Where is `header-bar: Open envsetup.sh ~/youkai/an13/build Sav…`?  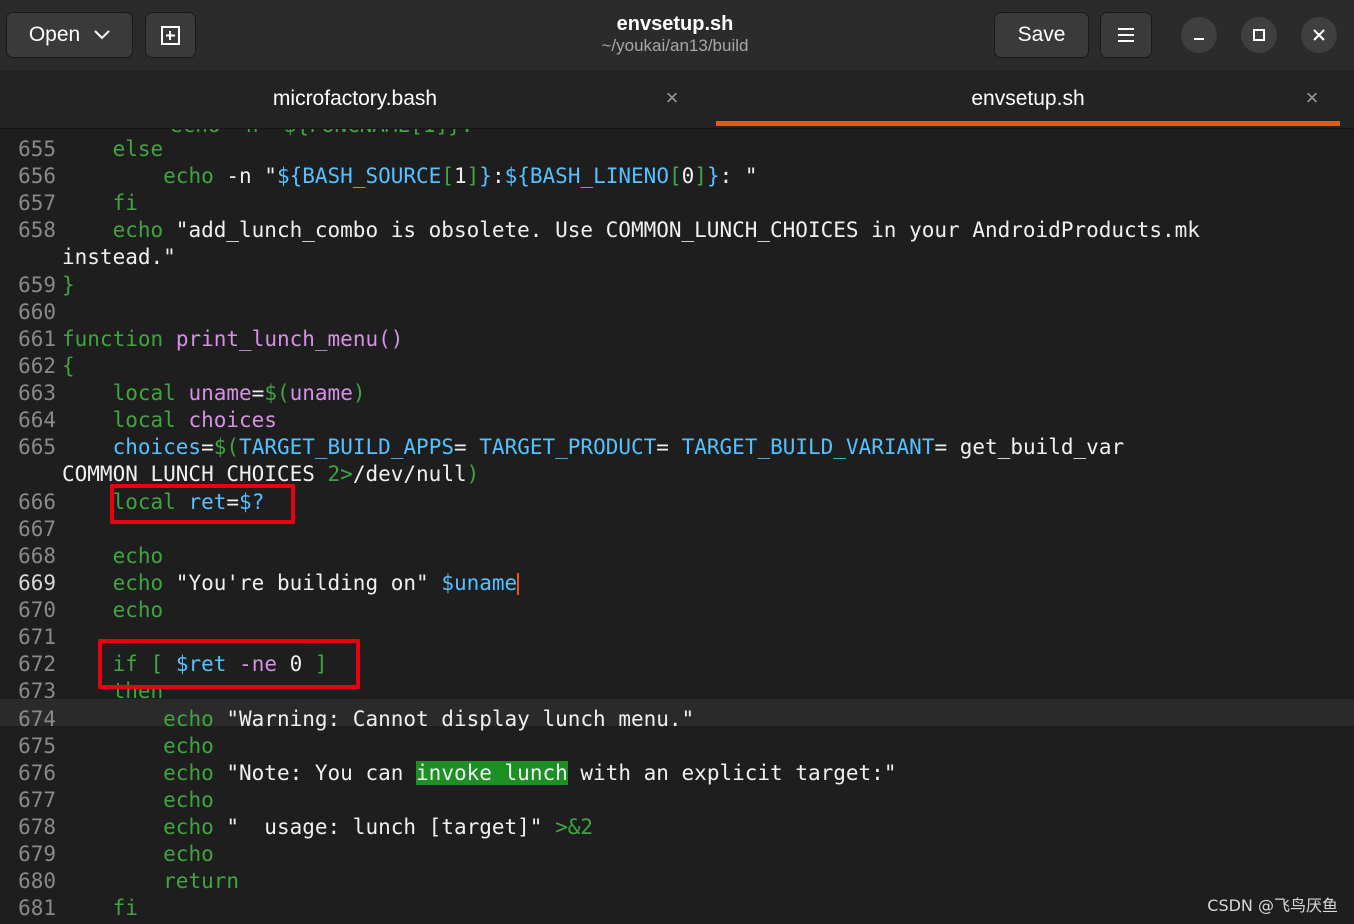 header-bar: Open envsetup.sh ~/youkai/an13/build Sav… is located at coordinates (677, 35).